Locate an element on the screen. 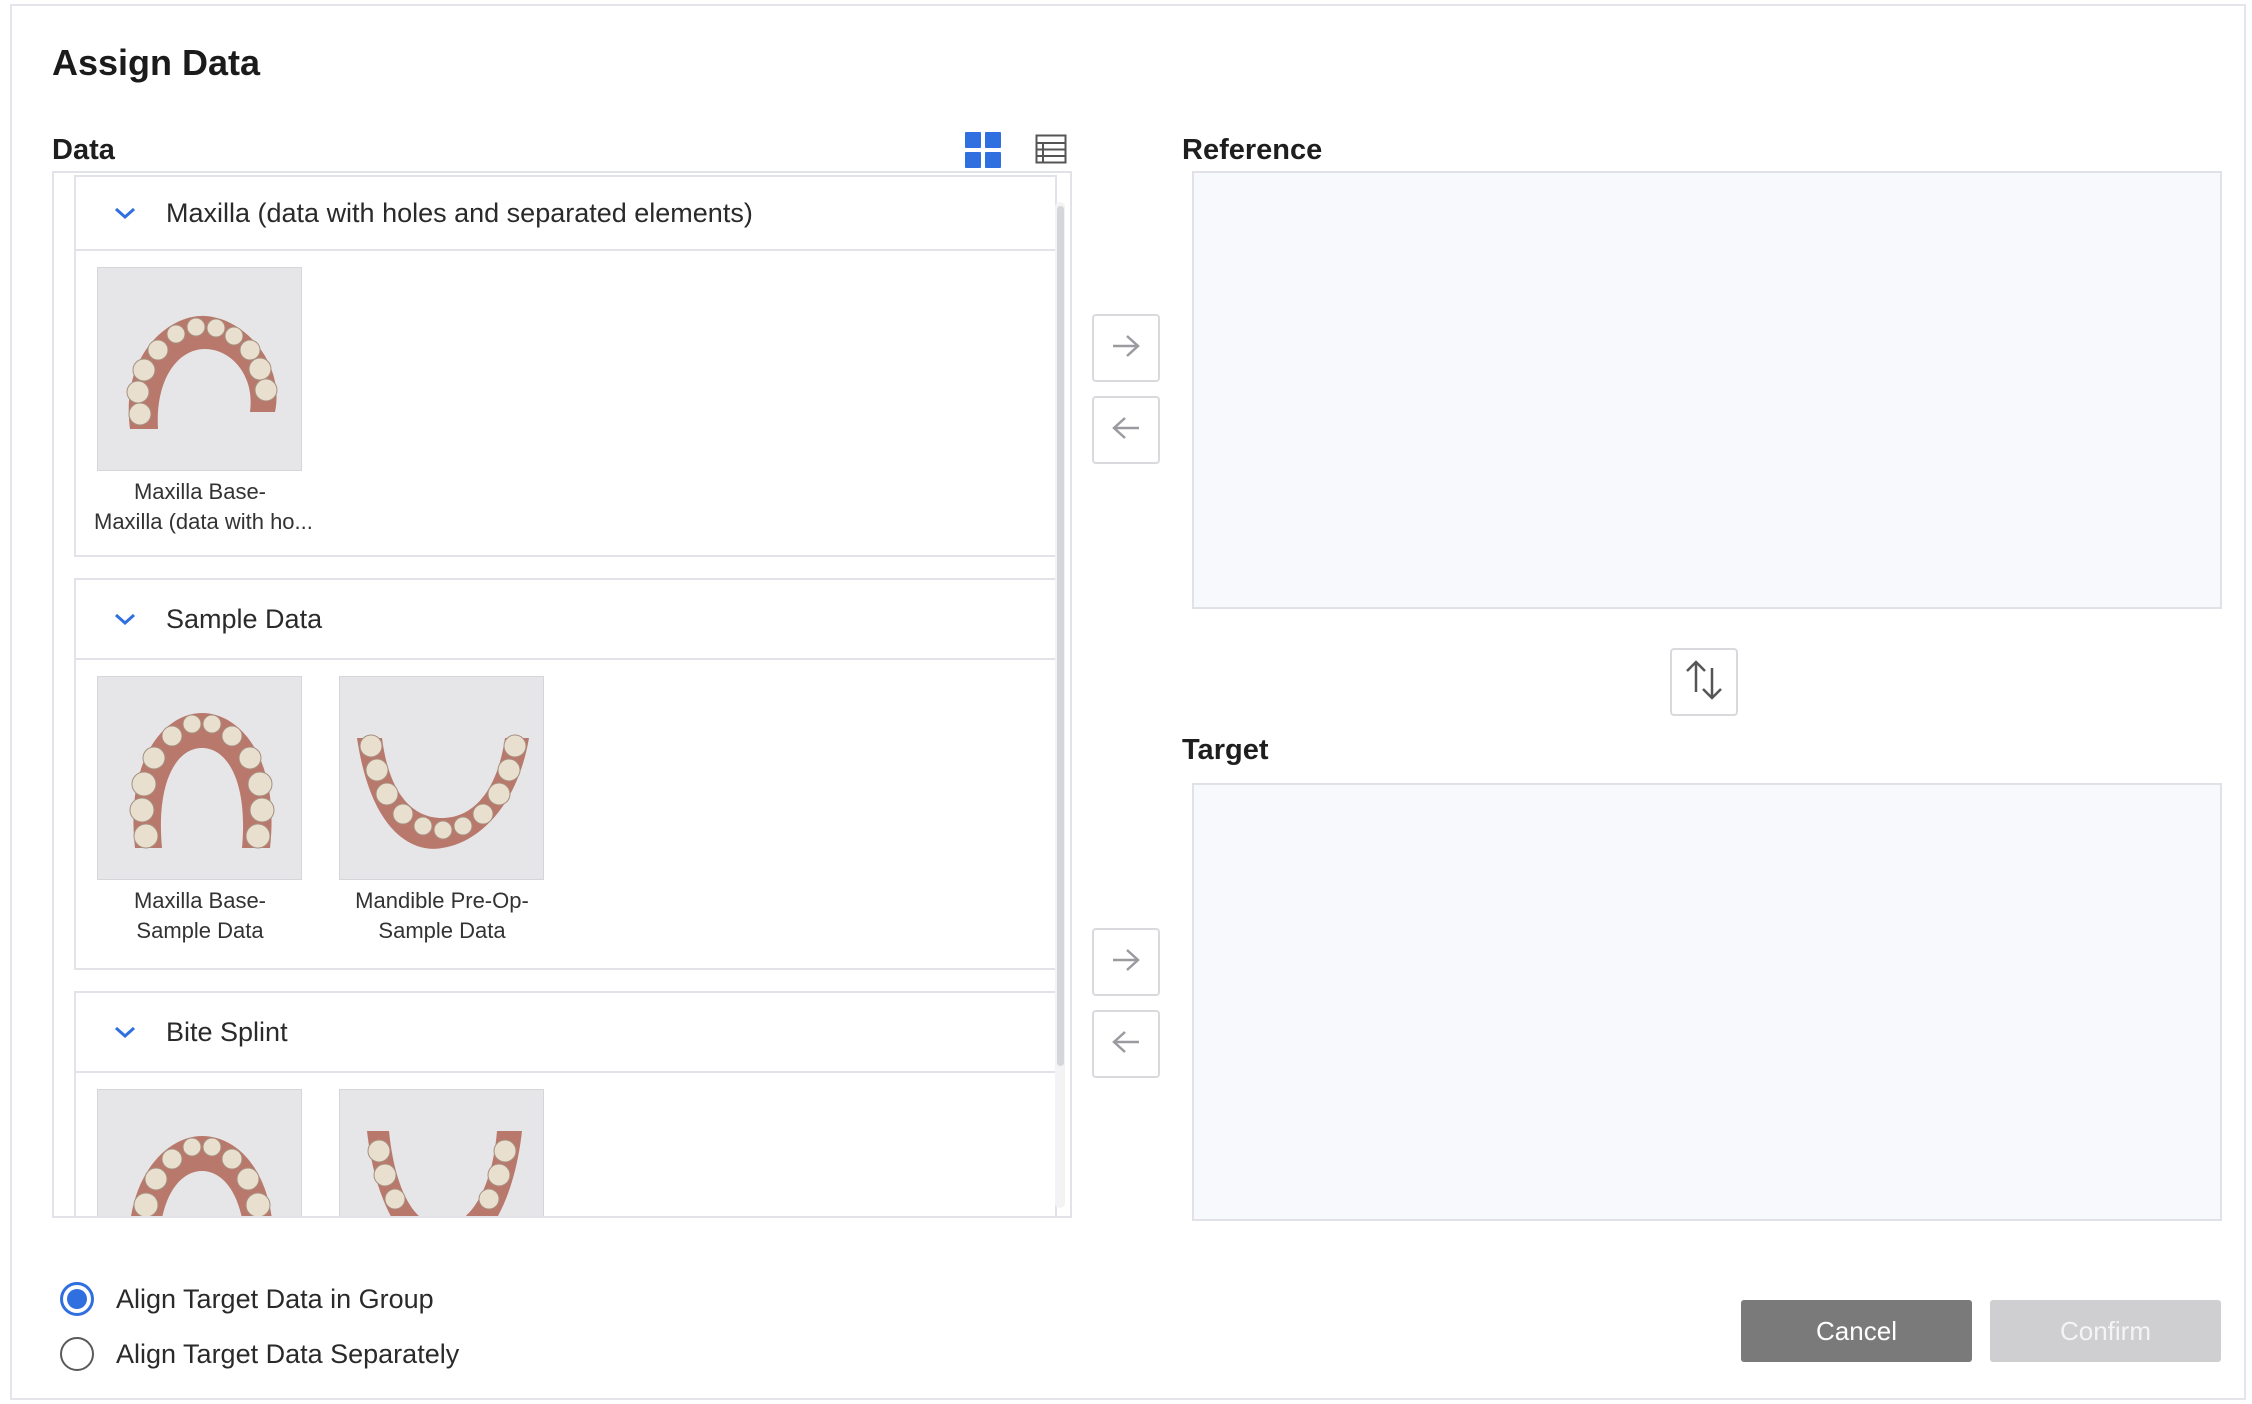 This screenshot has height=1404, width=2252. align-in-group-option: Align Target Data in Group is located at coordinates (247, 1299).